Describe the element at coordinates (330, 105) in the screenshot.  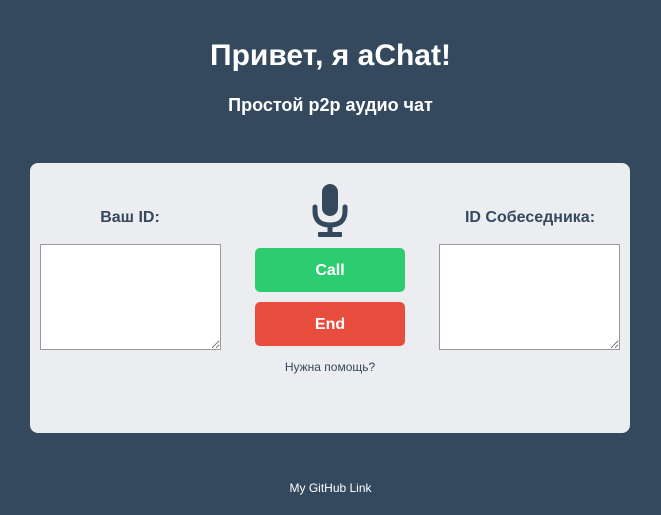
I see `page-subtitle: Простой p2p аудио чат` at that location.